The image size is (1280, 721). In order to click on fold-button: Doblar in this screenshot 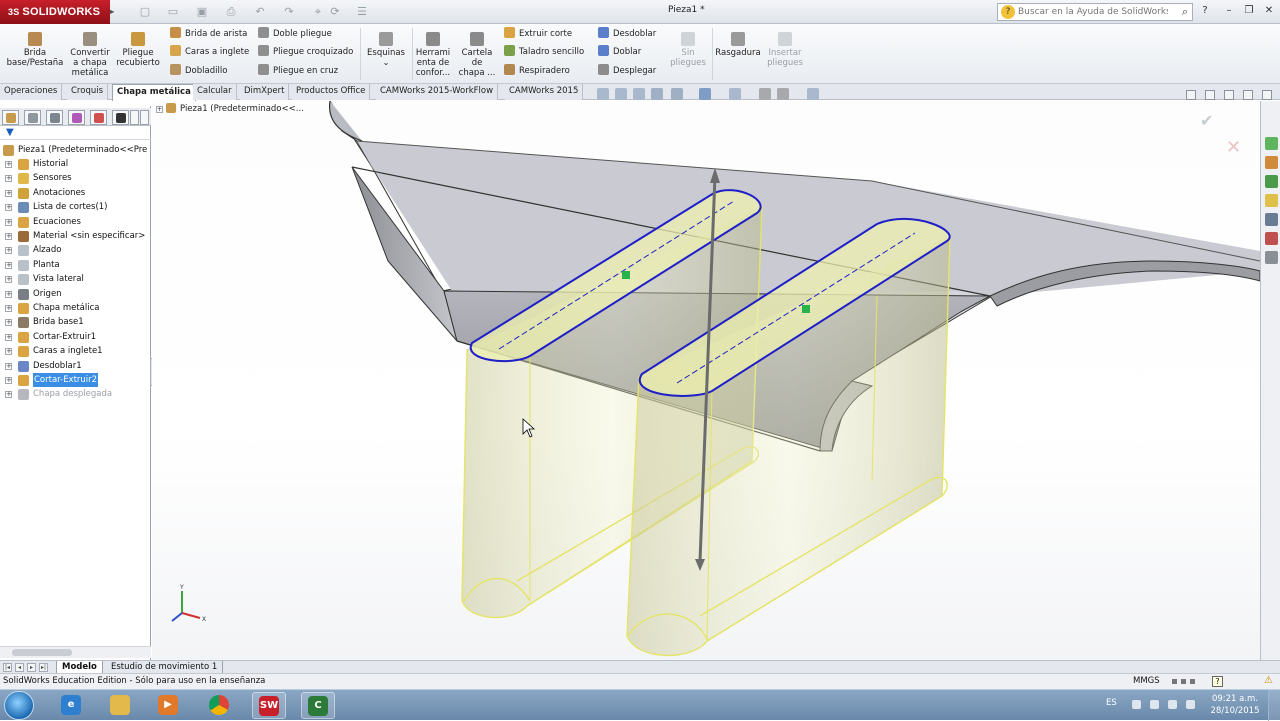, I will do `click(619, 52)`.